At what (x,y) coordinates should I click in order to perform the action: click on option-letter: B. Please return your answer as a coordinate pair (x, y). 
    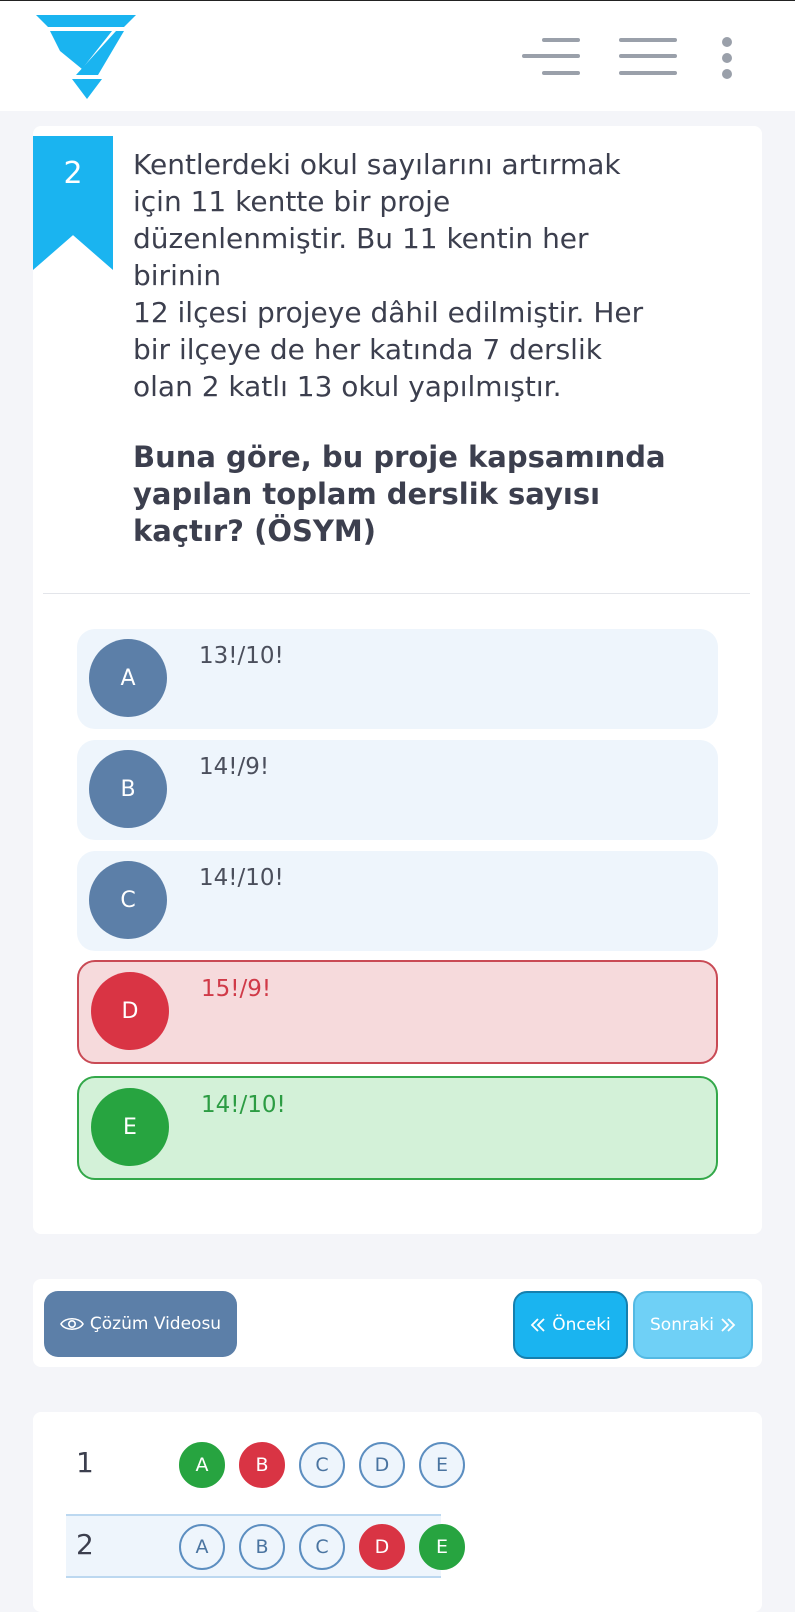
    Looking at the image, I should click on (128, 789).